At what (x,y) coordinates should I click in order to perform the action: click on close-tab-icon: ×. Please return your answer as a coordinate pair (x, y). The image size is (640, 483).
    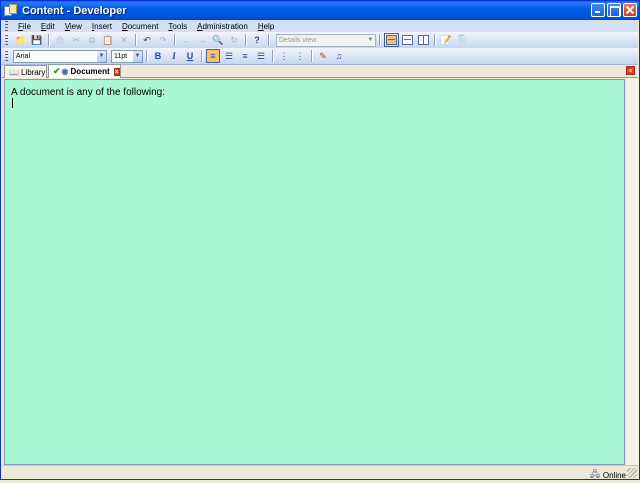
    Looking at the image, I should click on (116, 71).